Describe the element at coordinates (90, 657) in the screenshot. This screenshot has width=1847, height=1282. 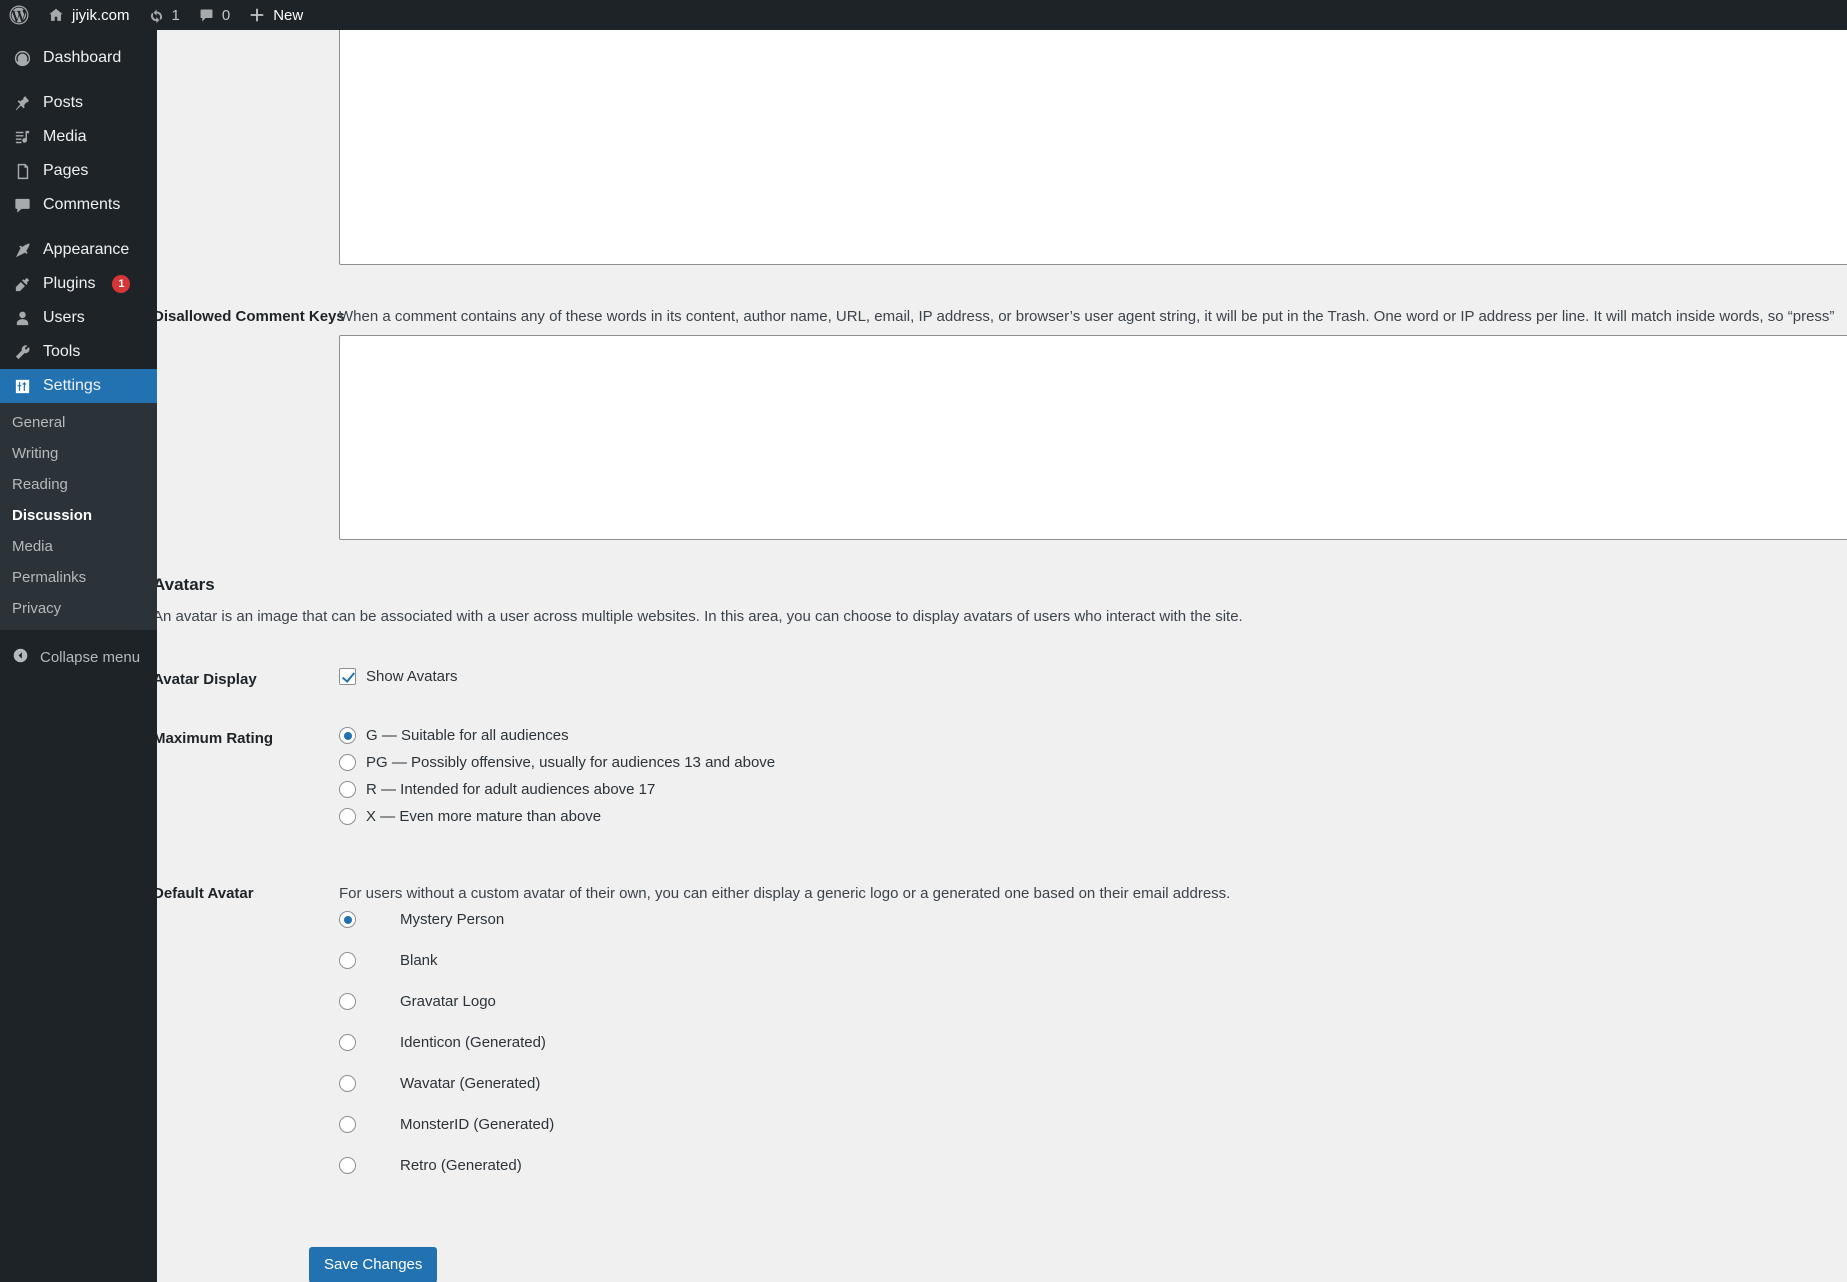
I see `collapse-menu-label: Collapse menu` at that location.